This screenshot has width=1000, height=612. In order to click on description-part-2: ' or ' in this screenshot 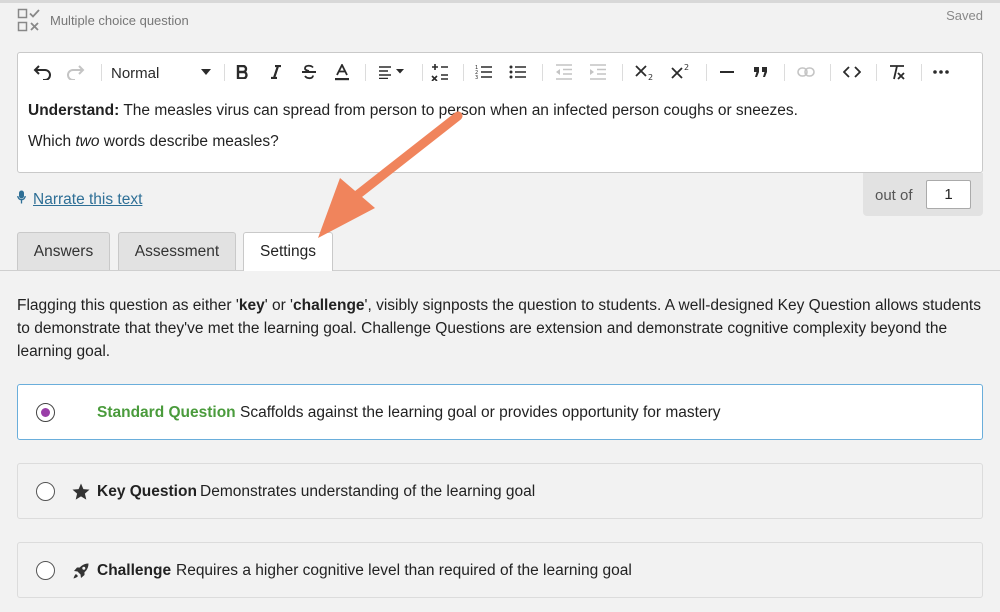, I will do `click(279, 305)`.